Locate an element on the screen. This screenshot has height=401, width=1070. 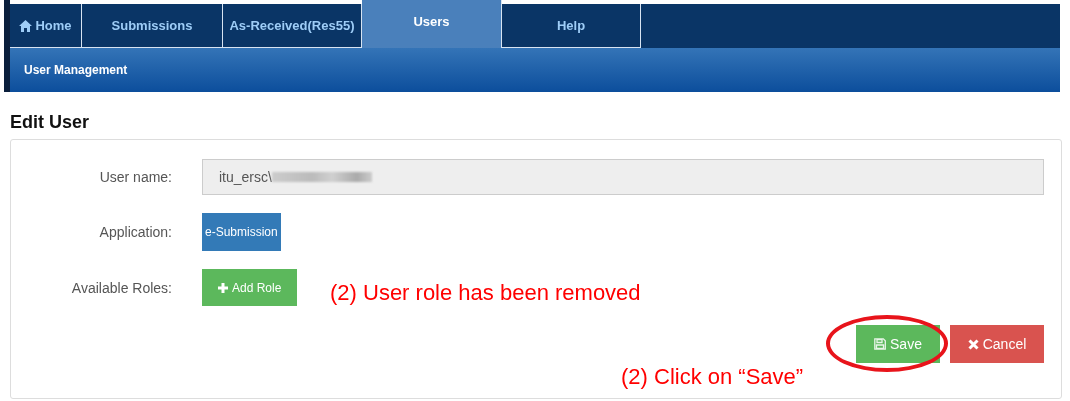
page-heading: Edit User is located at coordinates (50, 122).